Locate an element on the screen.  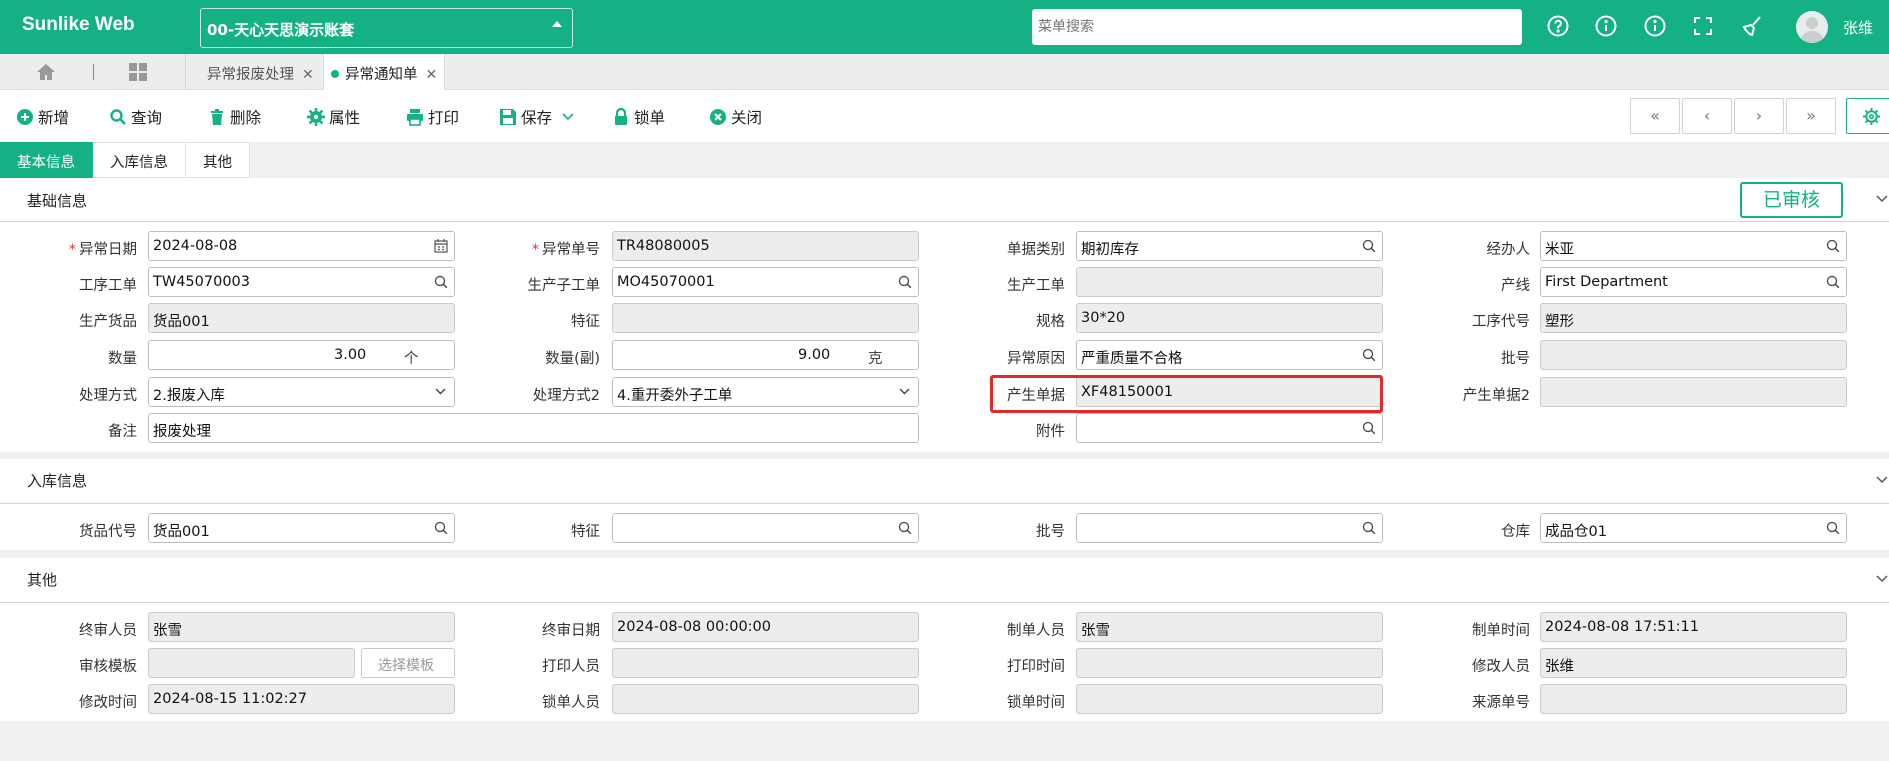
sub-order-field: MO45070001 is located at coordinates (765, 282).